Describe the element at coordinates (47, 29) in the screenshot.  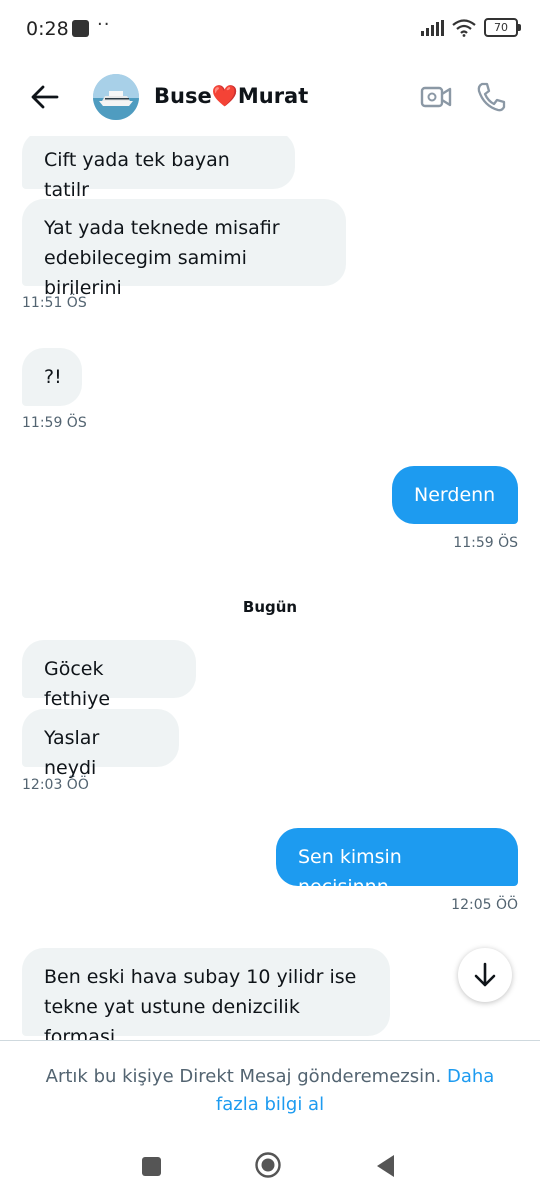
I see `status-time: 0:28` at that location.